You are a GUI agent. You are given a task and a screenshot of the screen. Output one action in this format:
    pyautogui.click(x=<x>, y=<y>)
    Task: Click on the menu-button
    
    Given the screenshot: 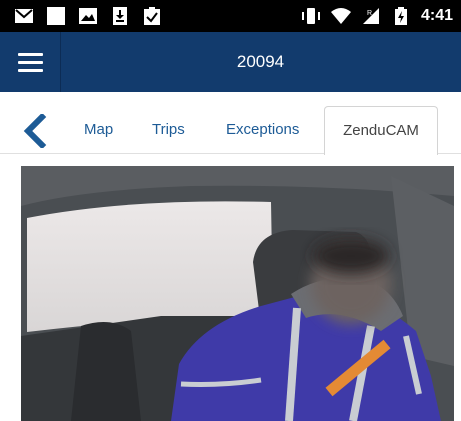 What is the action you would take?
    pyautogui.click(x=30, y=62)
    